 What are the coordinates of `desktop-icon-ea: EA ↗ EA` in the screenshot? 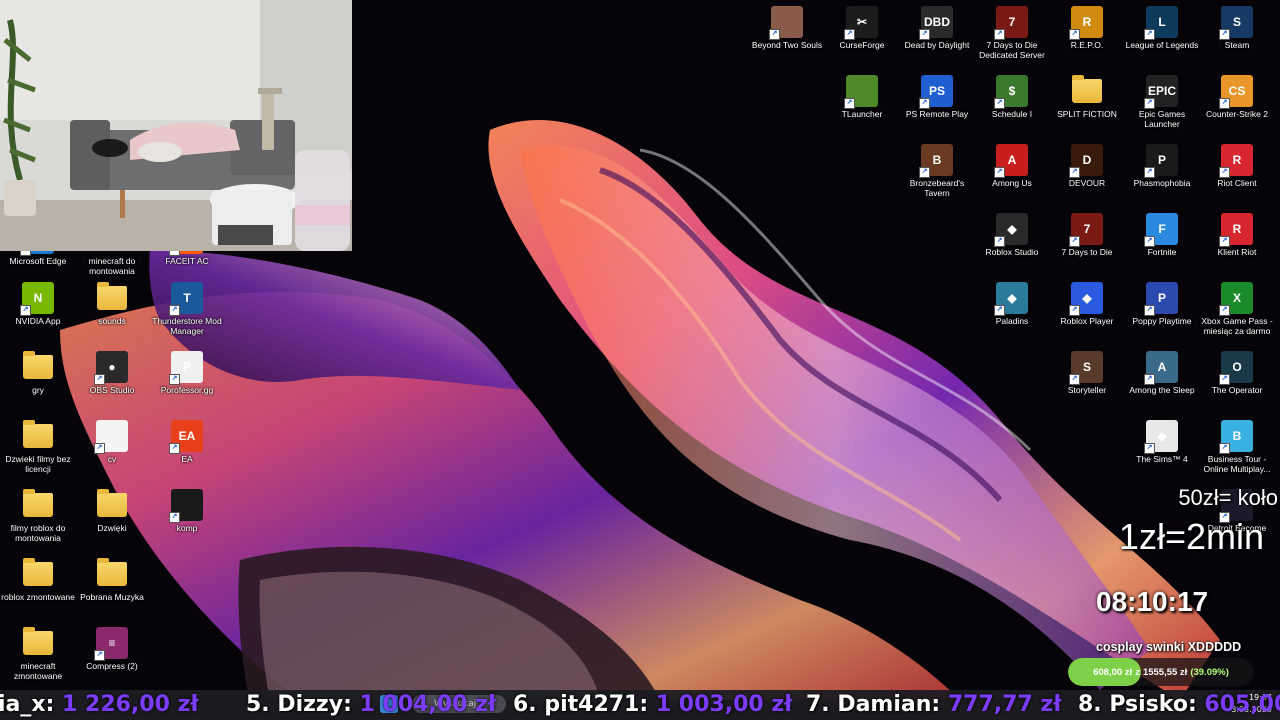 It's located at (187, 442).